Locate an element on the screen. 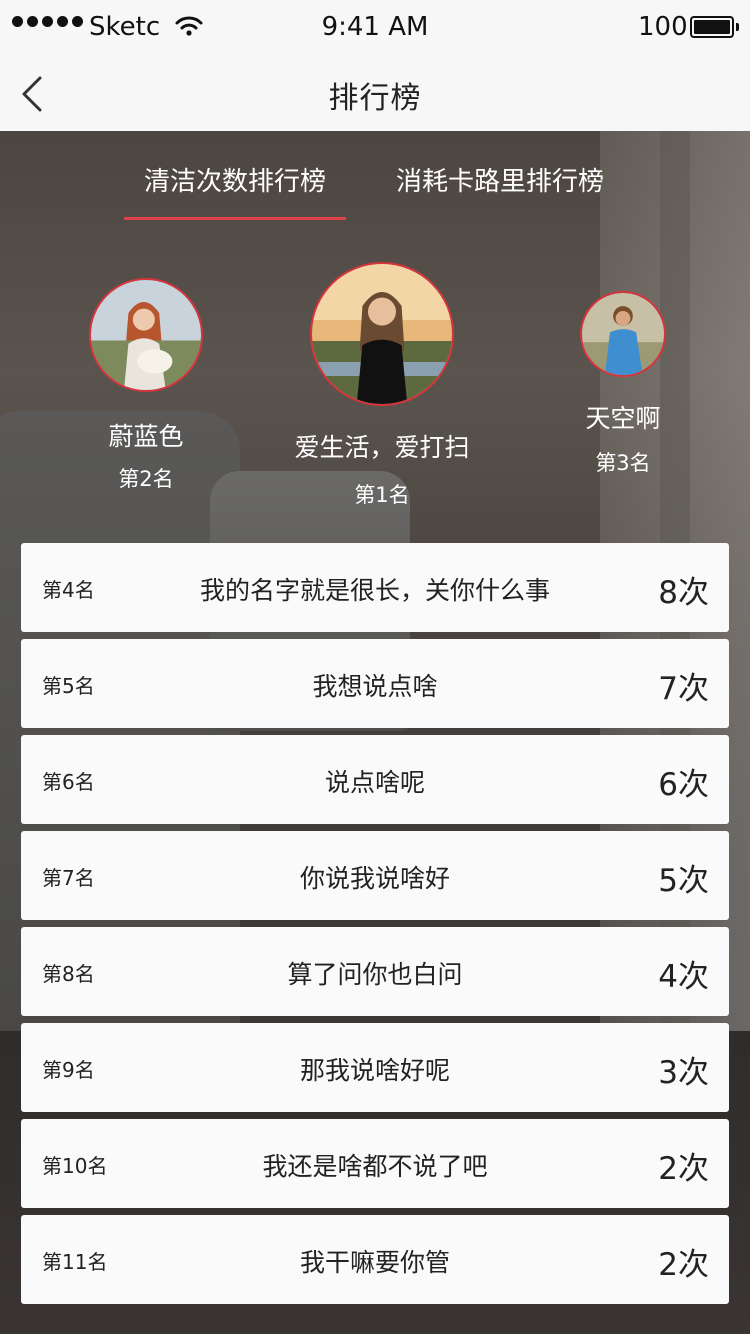 The width and height of the screenshot is (750, 1334). clean-count: 8次 is located at coordinates (683, 593).